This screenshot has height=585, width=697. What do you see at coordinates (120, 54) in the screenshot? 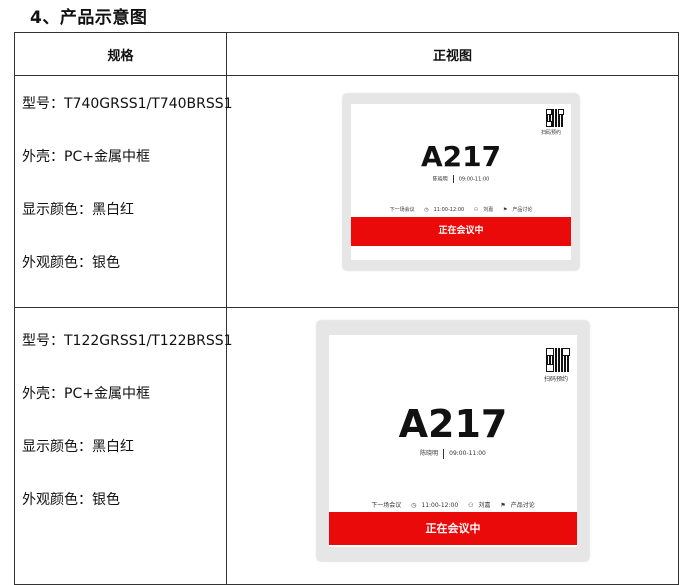
I see `header-specs: 规格` at bounding box center [120, 54].